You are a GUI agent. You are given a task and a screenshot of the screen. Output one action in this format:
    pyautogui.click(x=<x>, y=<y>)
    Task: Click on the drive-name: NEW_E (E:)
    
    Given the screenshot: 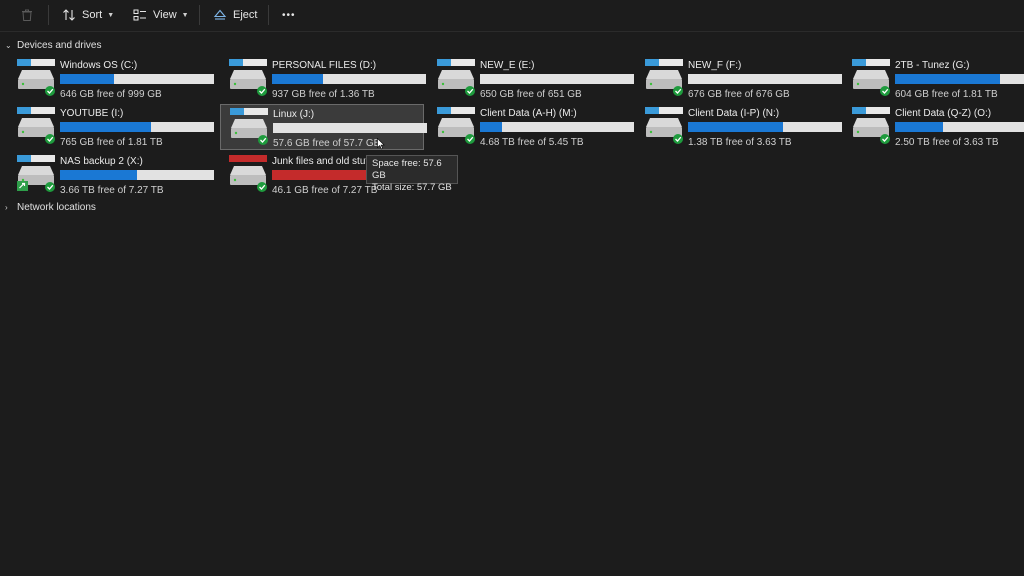 What is the action you would take?
    pyautogui.click(x=507, y=65)
    